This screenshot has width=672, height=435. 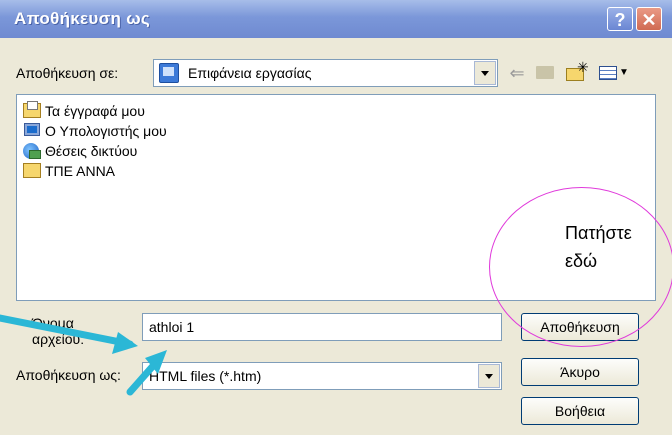 What do you see at coordinates (80, 171) in the screenshot?
I see `list-item-label: ΤΠΕ ΑΝΝΑ` at bounding box center [80, 171].